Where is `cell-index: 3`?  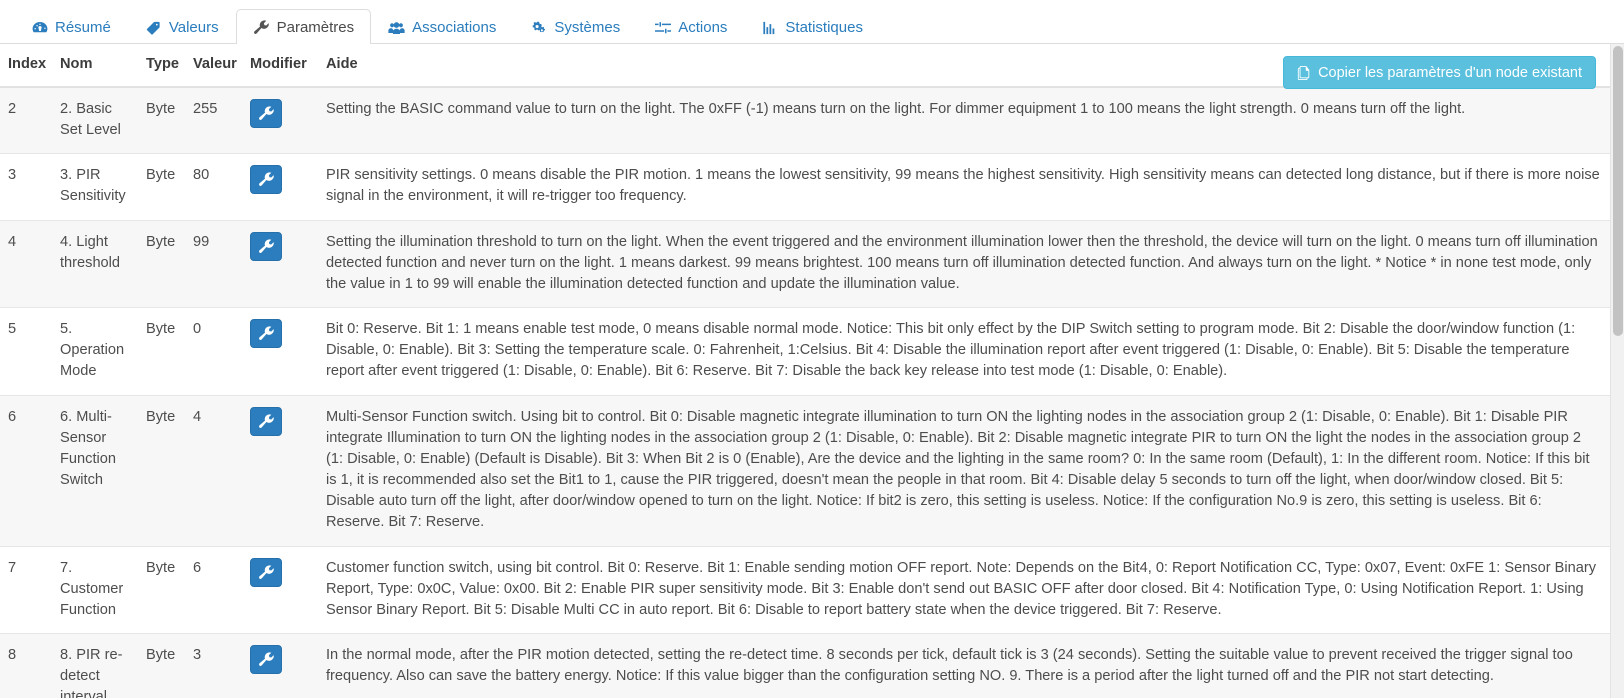 cell-index: 3 is located at coordinates (26, 187).